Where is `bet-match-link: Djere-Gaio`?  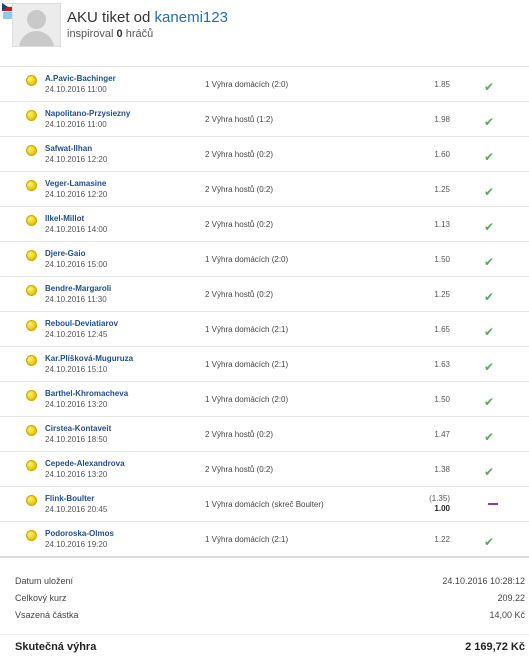
bet-match-link: Djere-Gaio is located at coordinates (65, 253).